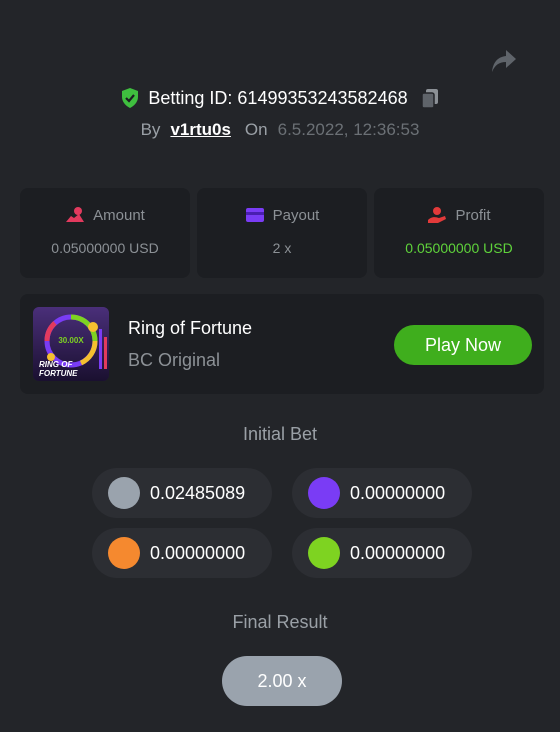 Image resolution: width=560 pixels, height=732 pixels. Describe the element at coordinates (459, 248) in the screenshot. I see `profit-value: 0.05000000 USD` at that location.